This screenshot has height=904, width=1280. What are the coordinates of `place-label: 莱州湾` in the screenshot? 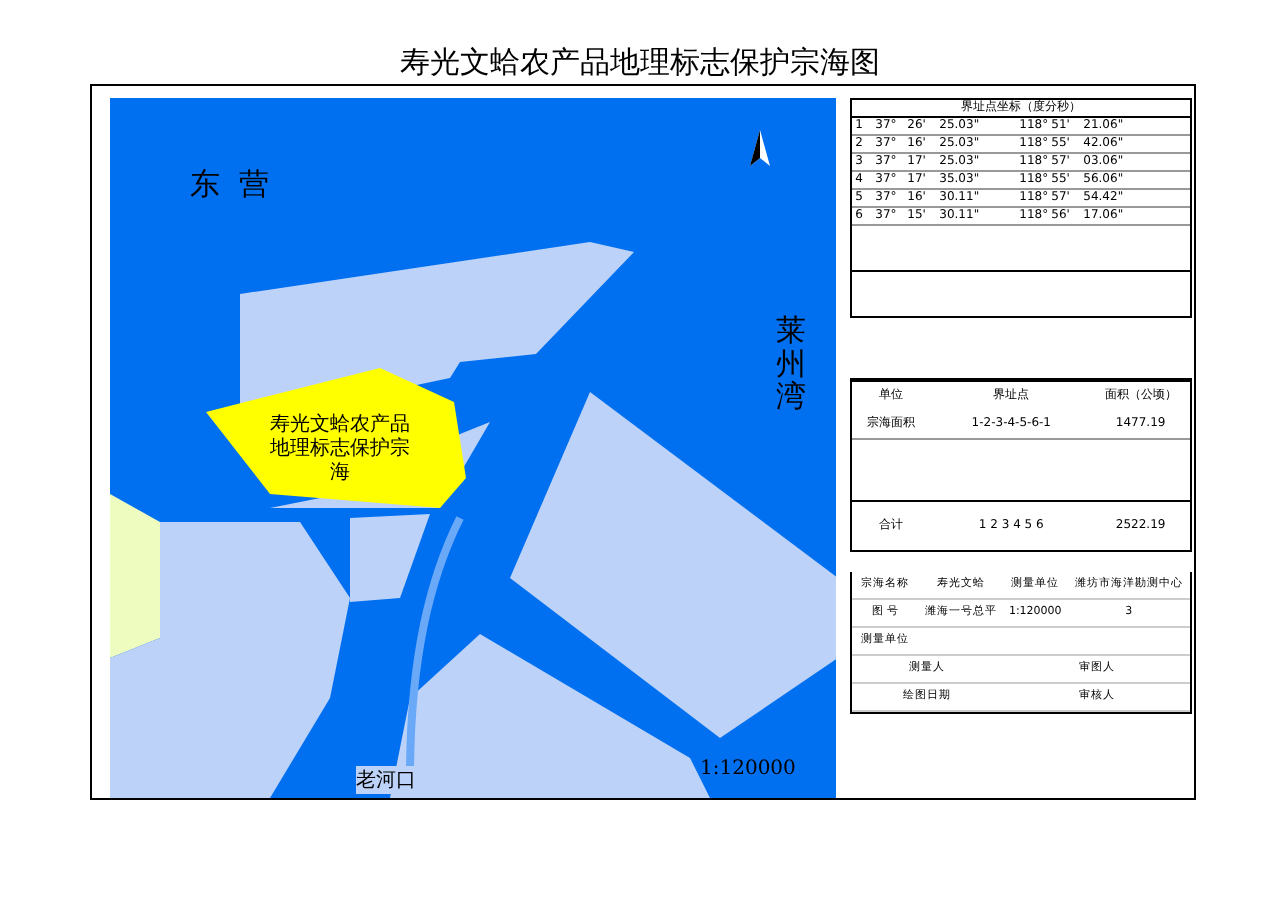 It's located at (791, 363).